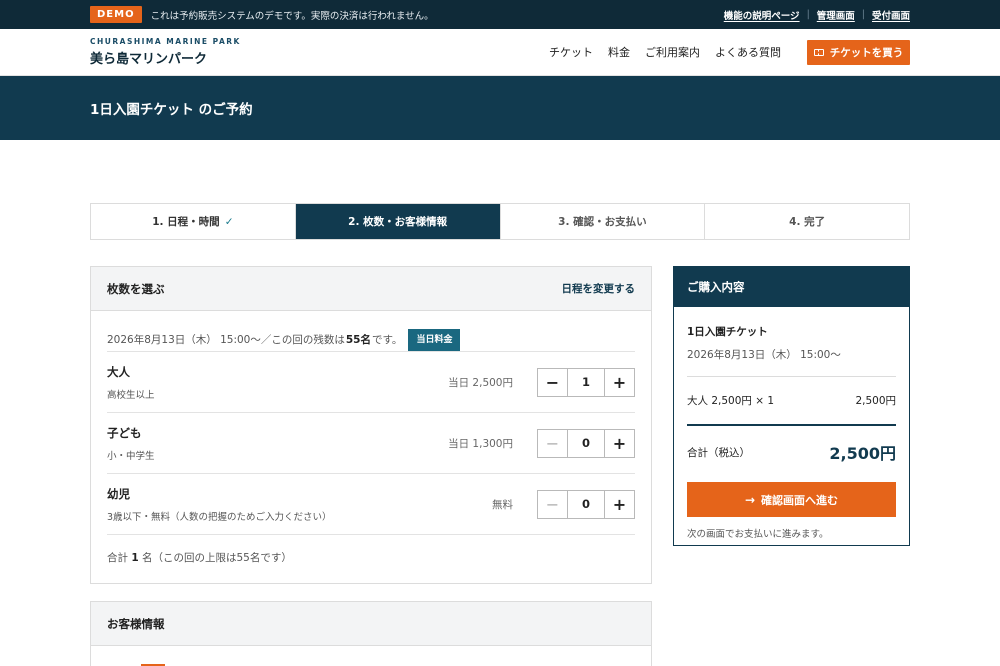 This screenshot has width=1000, height=666. Describe the element at coordinates (571, 52) in the screenshot. I see `nav-tickets: チケット` at that location.